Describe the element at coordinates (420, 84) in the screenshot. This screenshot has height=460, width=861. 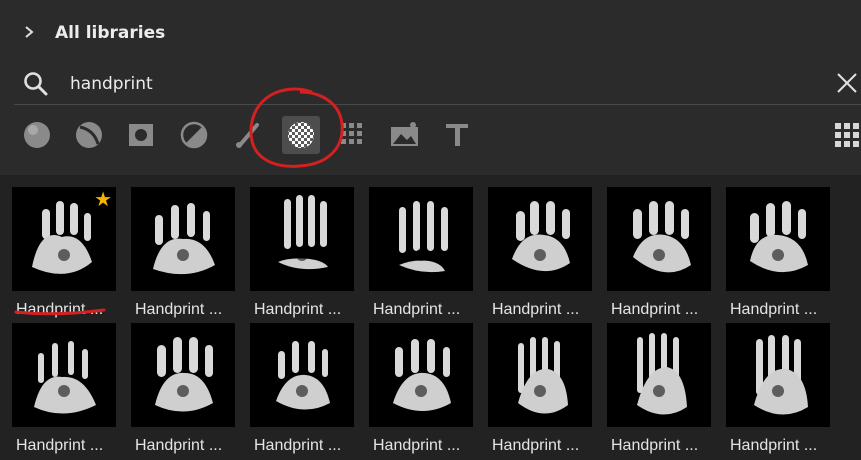
I see `search-input` at that location.